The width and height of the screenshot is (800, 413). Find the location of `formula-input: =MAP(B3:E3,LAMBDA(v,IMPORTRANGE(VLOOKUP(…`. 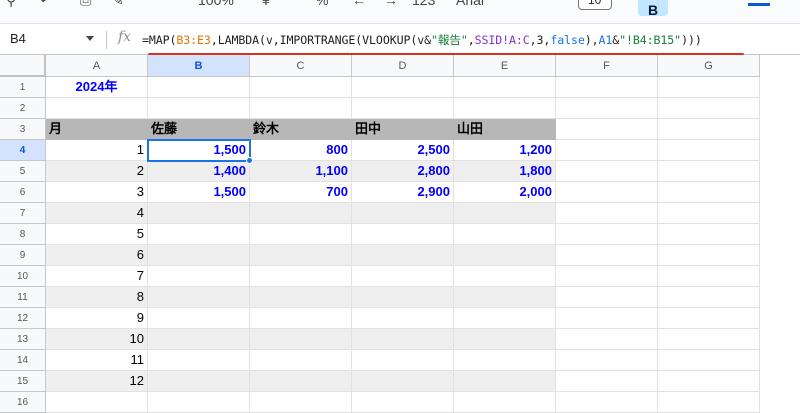

formula-input: =MAP(B3:E3,LAMBDA(v,IMPORTRANGE(VLOOKUP(… is located at coordinates (422, 40).